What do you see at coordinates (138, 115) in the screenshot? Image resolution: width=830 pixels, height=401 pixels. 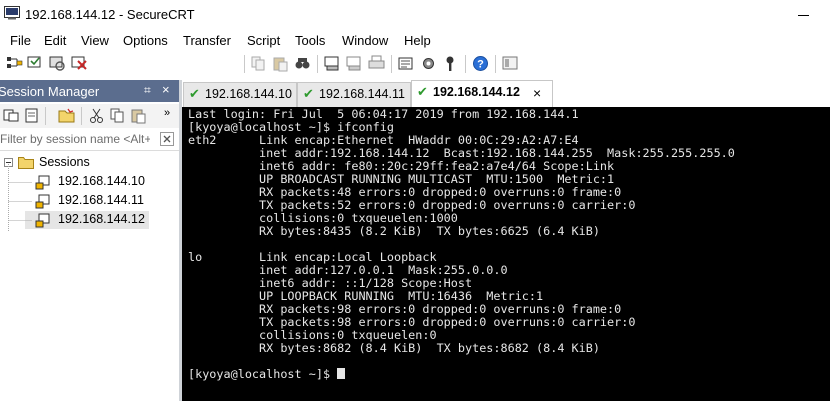 I see `paste-session-icon` at bounding box center [138, 115].